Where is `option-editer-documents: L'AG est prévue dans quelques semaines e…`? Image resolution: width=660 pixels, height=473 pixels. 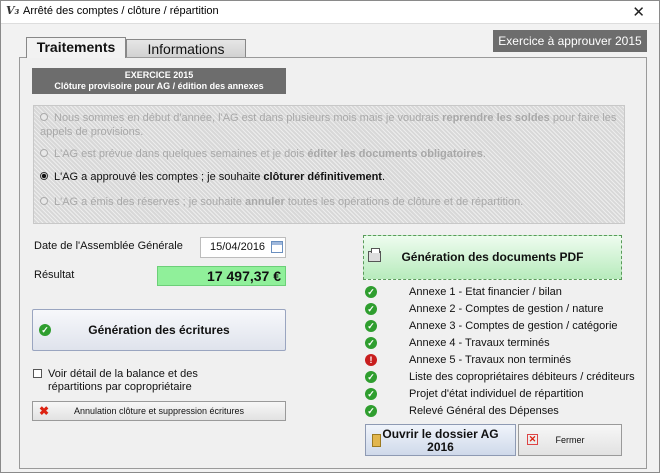 option-editer-documents: L'AG est prévue dans quelques semaines e… is located at coordinates (263, 154).